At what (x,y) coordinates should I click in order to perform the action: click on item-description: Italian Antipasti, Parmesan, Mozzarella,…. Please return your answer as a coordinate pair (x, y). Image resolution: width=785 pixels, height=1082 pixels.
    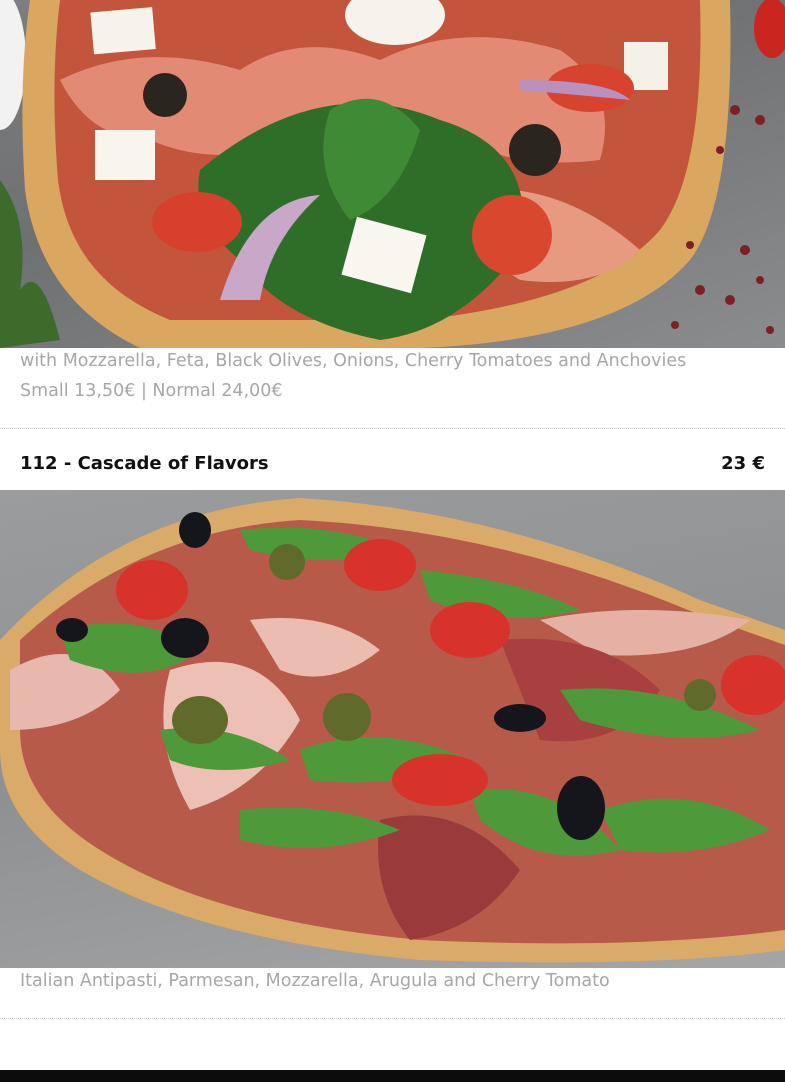
    Looking at the image, I should click on (315, 981).